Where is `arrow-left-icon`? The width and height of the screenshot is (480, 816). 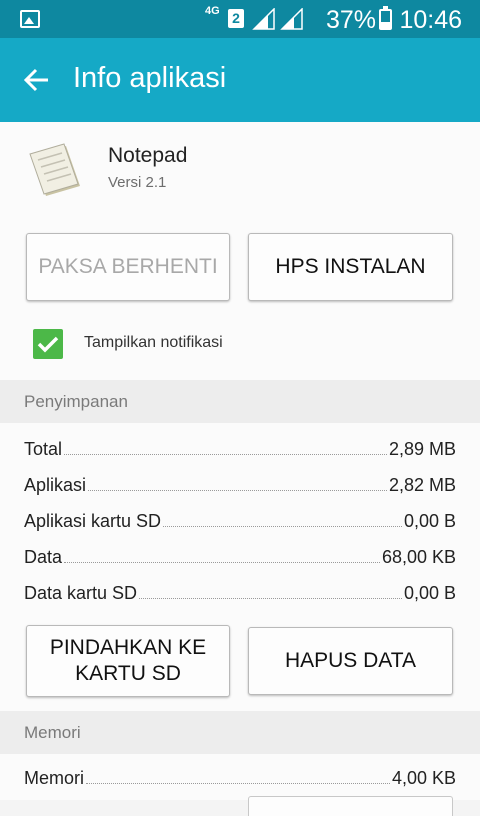
arrow-left-icon is located at coordinates (37, 80).